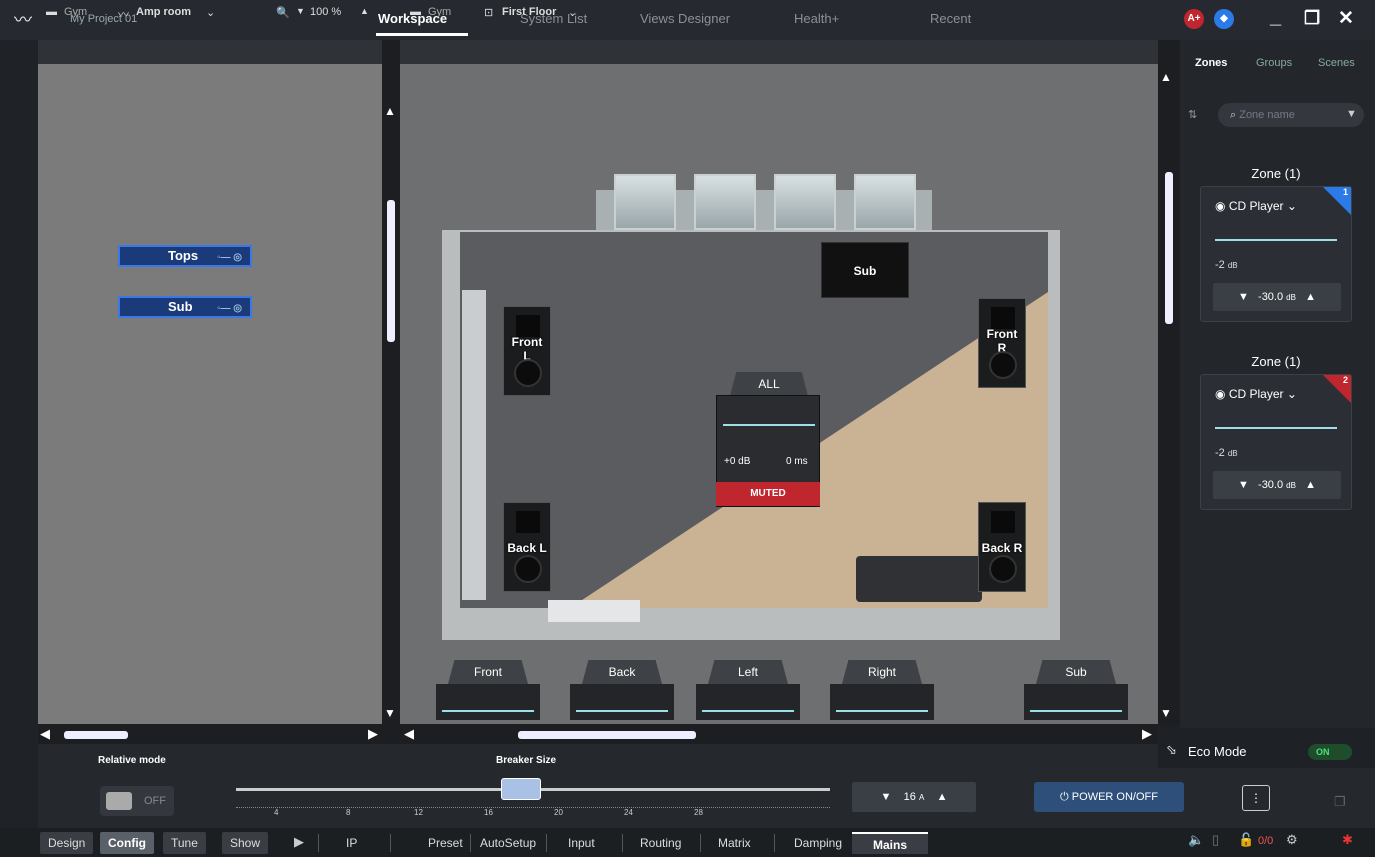  What do you see at coordinates (1336, 63) in the screenshot?
I see `tab-scenes: Scenes` at bounding box center [1336, 63].